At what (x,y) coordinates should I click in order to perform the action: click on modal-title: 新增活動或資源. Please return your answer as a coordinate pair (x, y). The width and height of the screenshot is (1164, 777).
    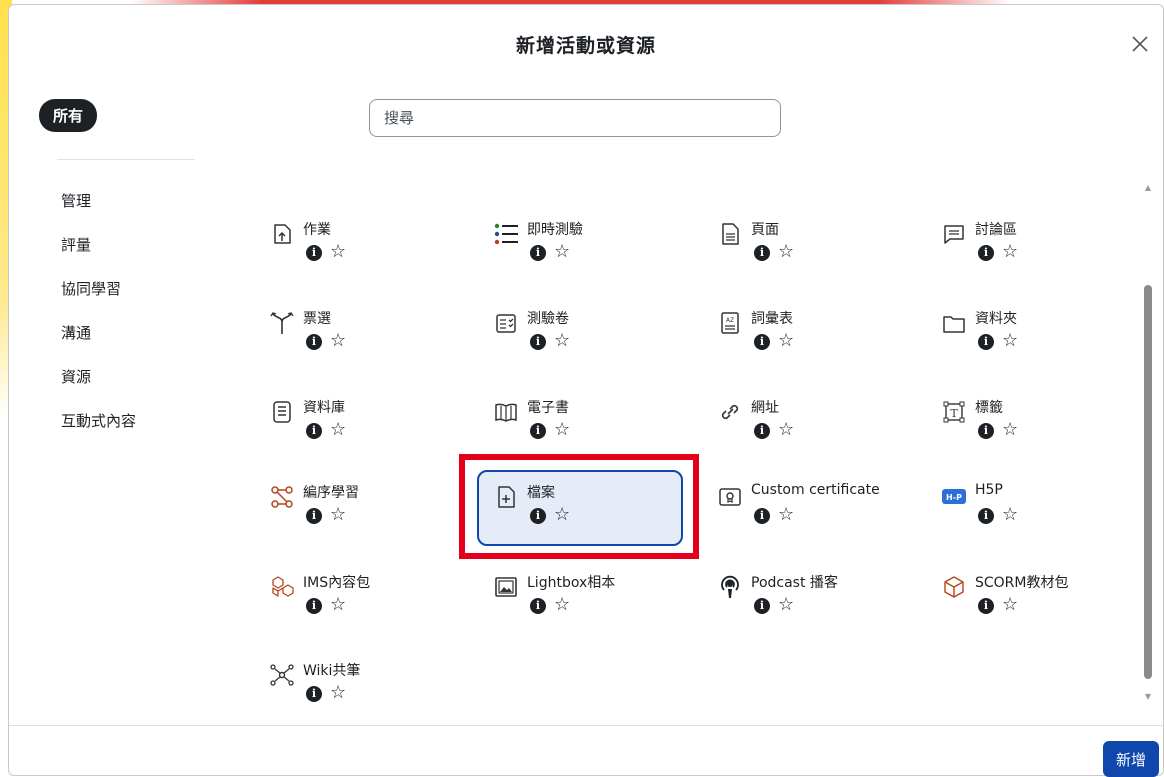
    Looking at the image, I should click on (585, 46).